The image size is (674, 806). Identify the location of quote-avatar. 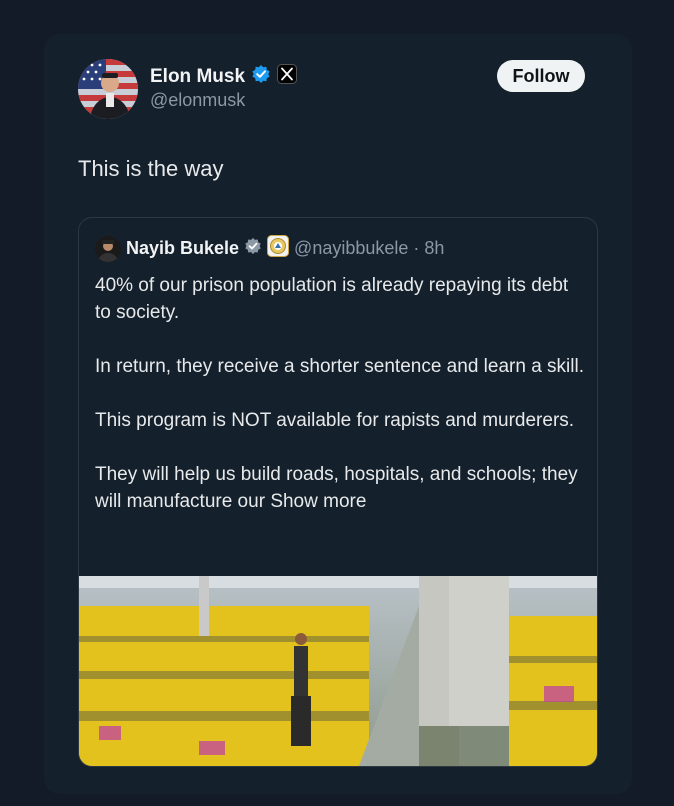
(108, 248).